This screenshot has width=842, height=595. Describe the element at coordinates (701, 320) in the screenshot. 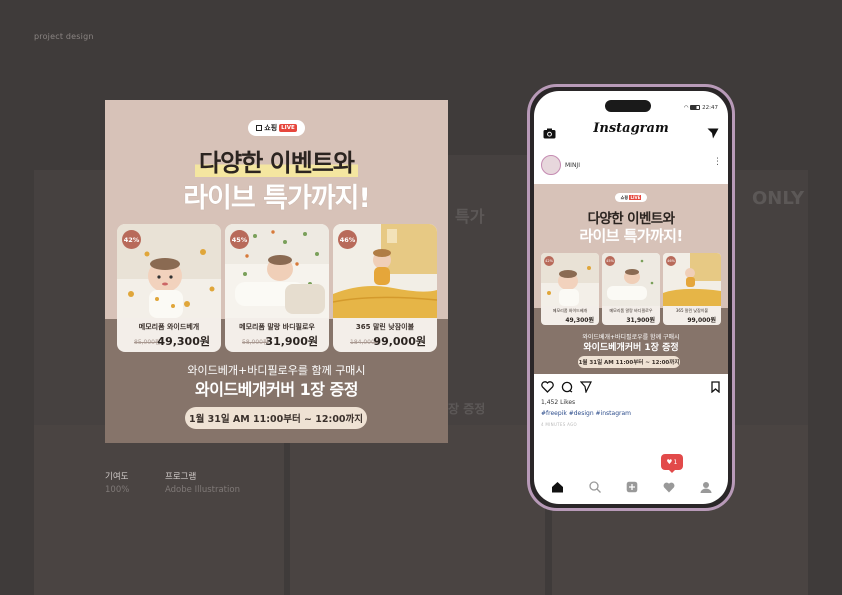

I see `post-product-price: 99,000원` at that location.